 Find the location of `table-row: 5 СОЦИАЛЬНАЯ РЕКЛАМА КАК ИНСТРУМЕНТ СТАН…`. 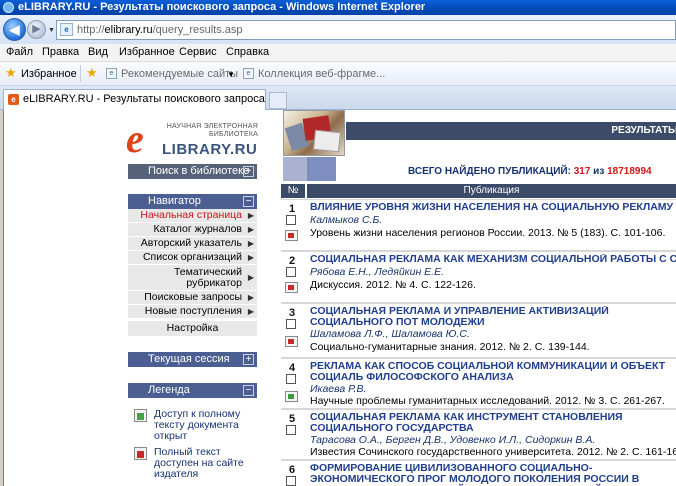

table-row: 5 СОЦИАЛЬНАЯ РЕКЛАМА КАК ИНСТРУМЕНТ СТАН… is located at coordinates (478, 434).